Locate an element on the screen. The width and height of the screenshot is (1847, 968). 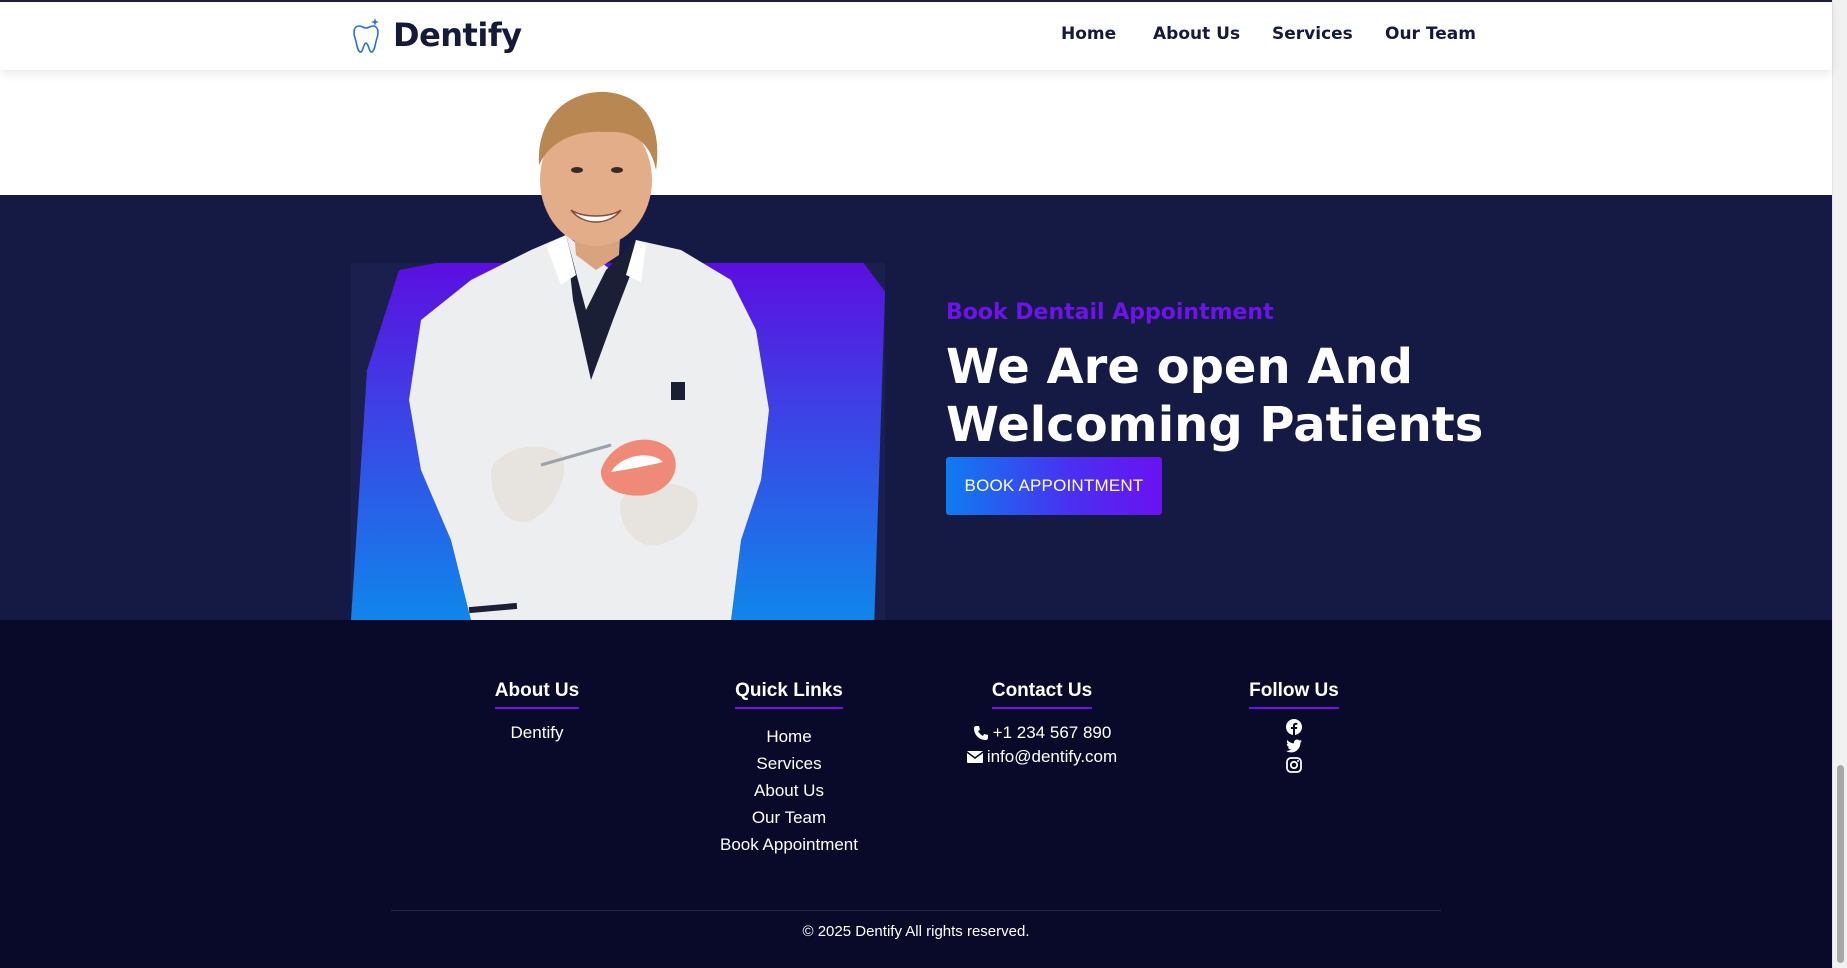
footer-about-title: About Us is located at coordinates (537, 694).